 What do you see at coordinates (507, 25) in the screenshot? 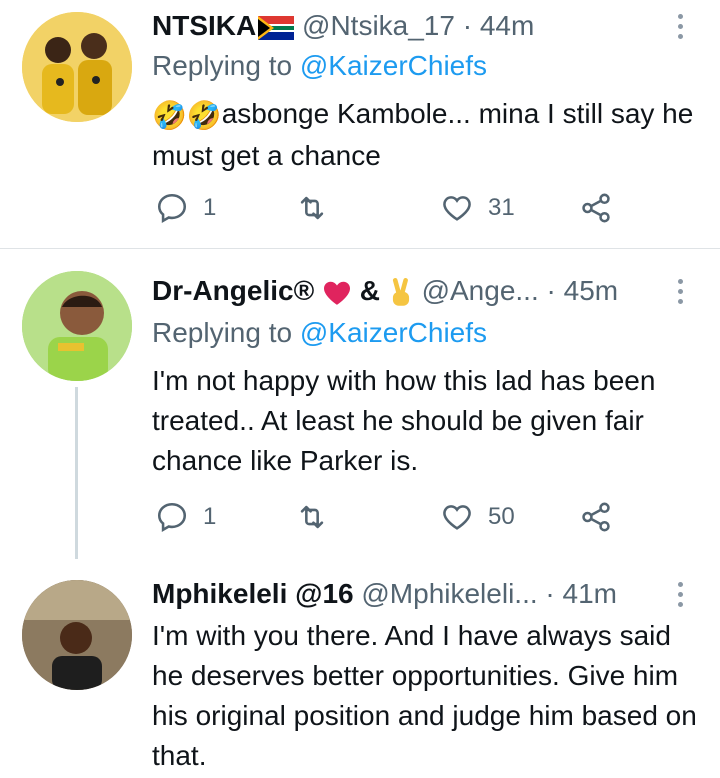
I see `timestamp: 44m` at bounding box center [507, 25].